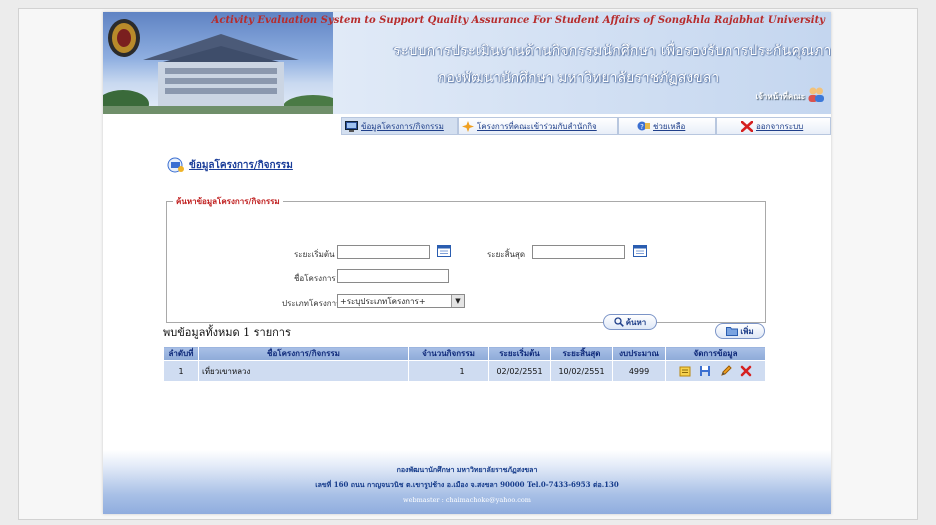 This screenshot has height=525, width=936. Describe the element at coordinates (640, 251) in the screenshot. I see `end-calendar-icon` at that location.